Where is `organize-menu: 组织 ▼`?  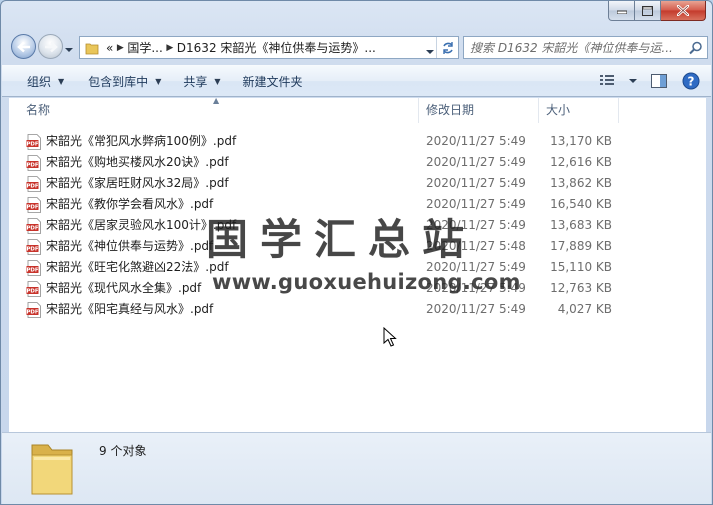 organize-menu: 组织 ▼ is located at coordinates (45, 81).